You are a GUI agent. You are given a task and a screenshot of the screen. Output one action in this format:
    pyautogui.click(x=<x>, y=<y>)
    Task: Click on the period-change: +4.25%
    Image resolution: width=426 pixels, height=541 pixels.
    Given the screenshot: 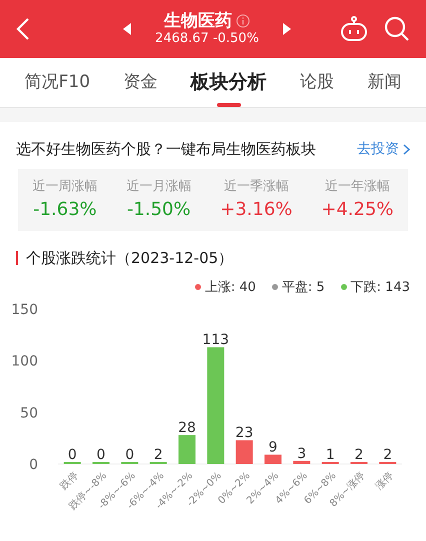 What is the action you would take?
    pyautogui.click(x=357, y=210)
    